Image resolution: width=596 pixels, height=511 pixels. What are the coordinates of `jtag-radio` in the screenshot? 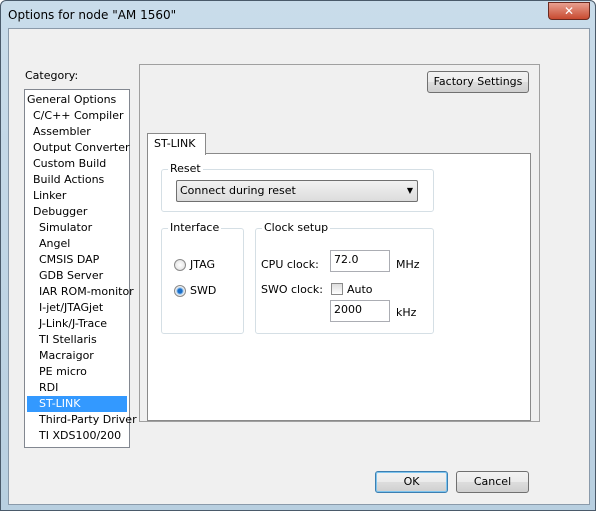 It's located at (180, 265).